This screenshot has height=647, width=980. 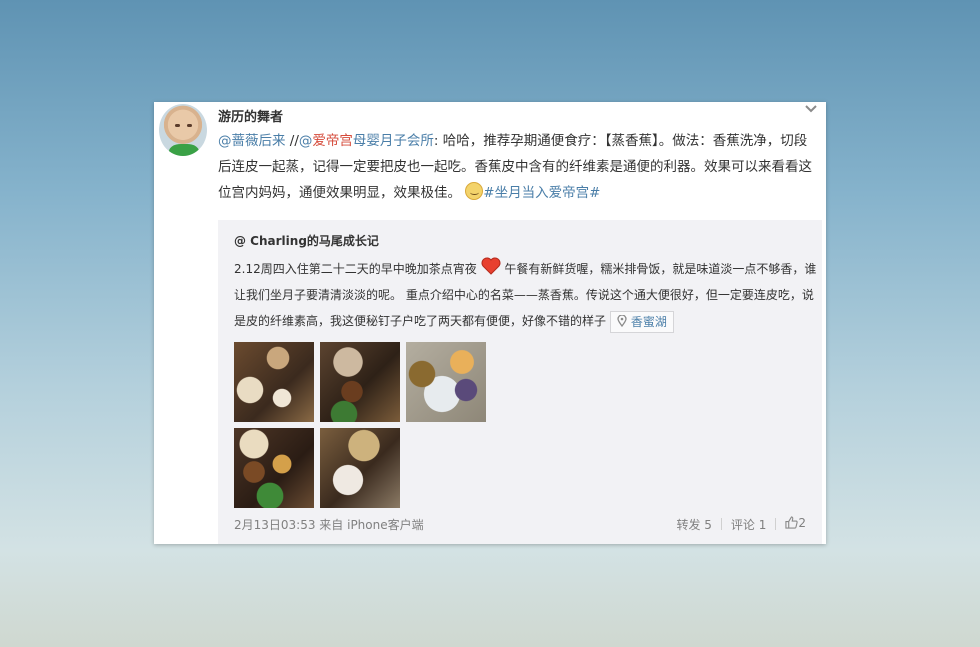 What do you see at coordinates (329, 524) in the screenshot?
I see `post-timestamp: 2月13日03:53 来自 iPhone客户端` at bounding box center [329, 524].